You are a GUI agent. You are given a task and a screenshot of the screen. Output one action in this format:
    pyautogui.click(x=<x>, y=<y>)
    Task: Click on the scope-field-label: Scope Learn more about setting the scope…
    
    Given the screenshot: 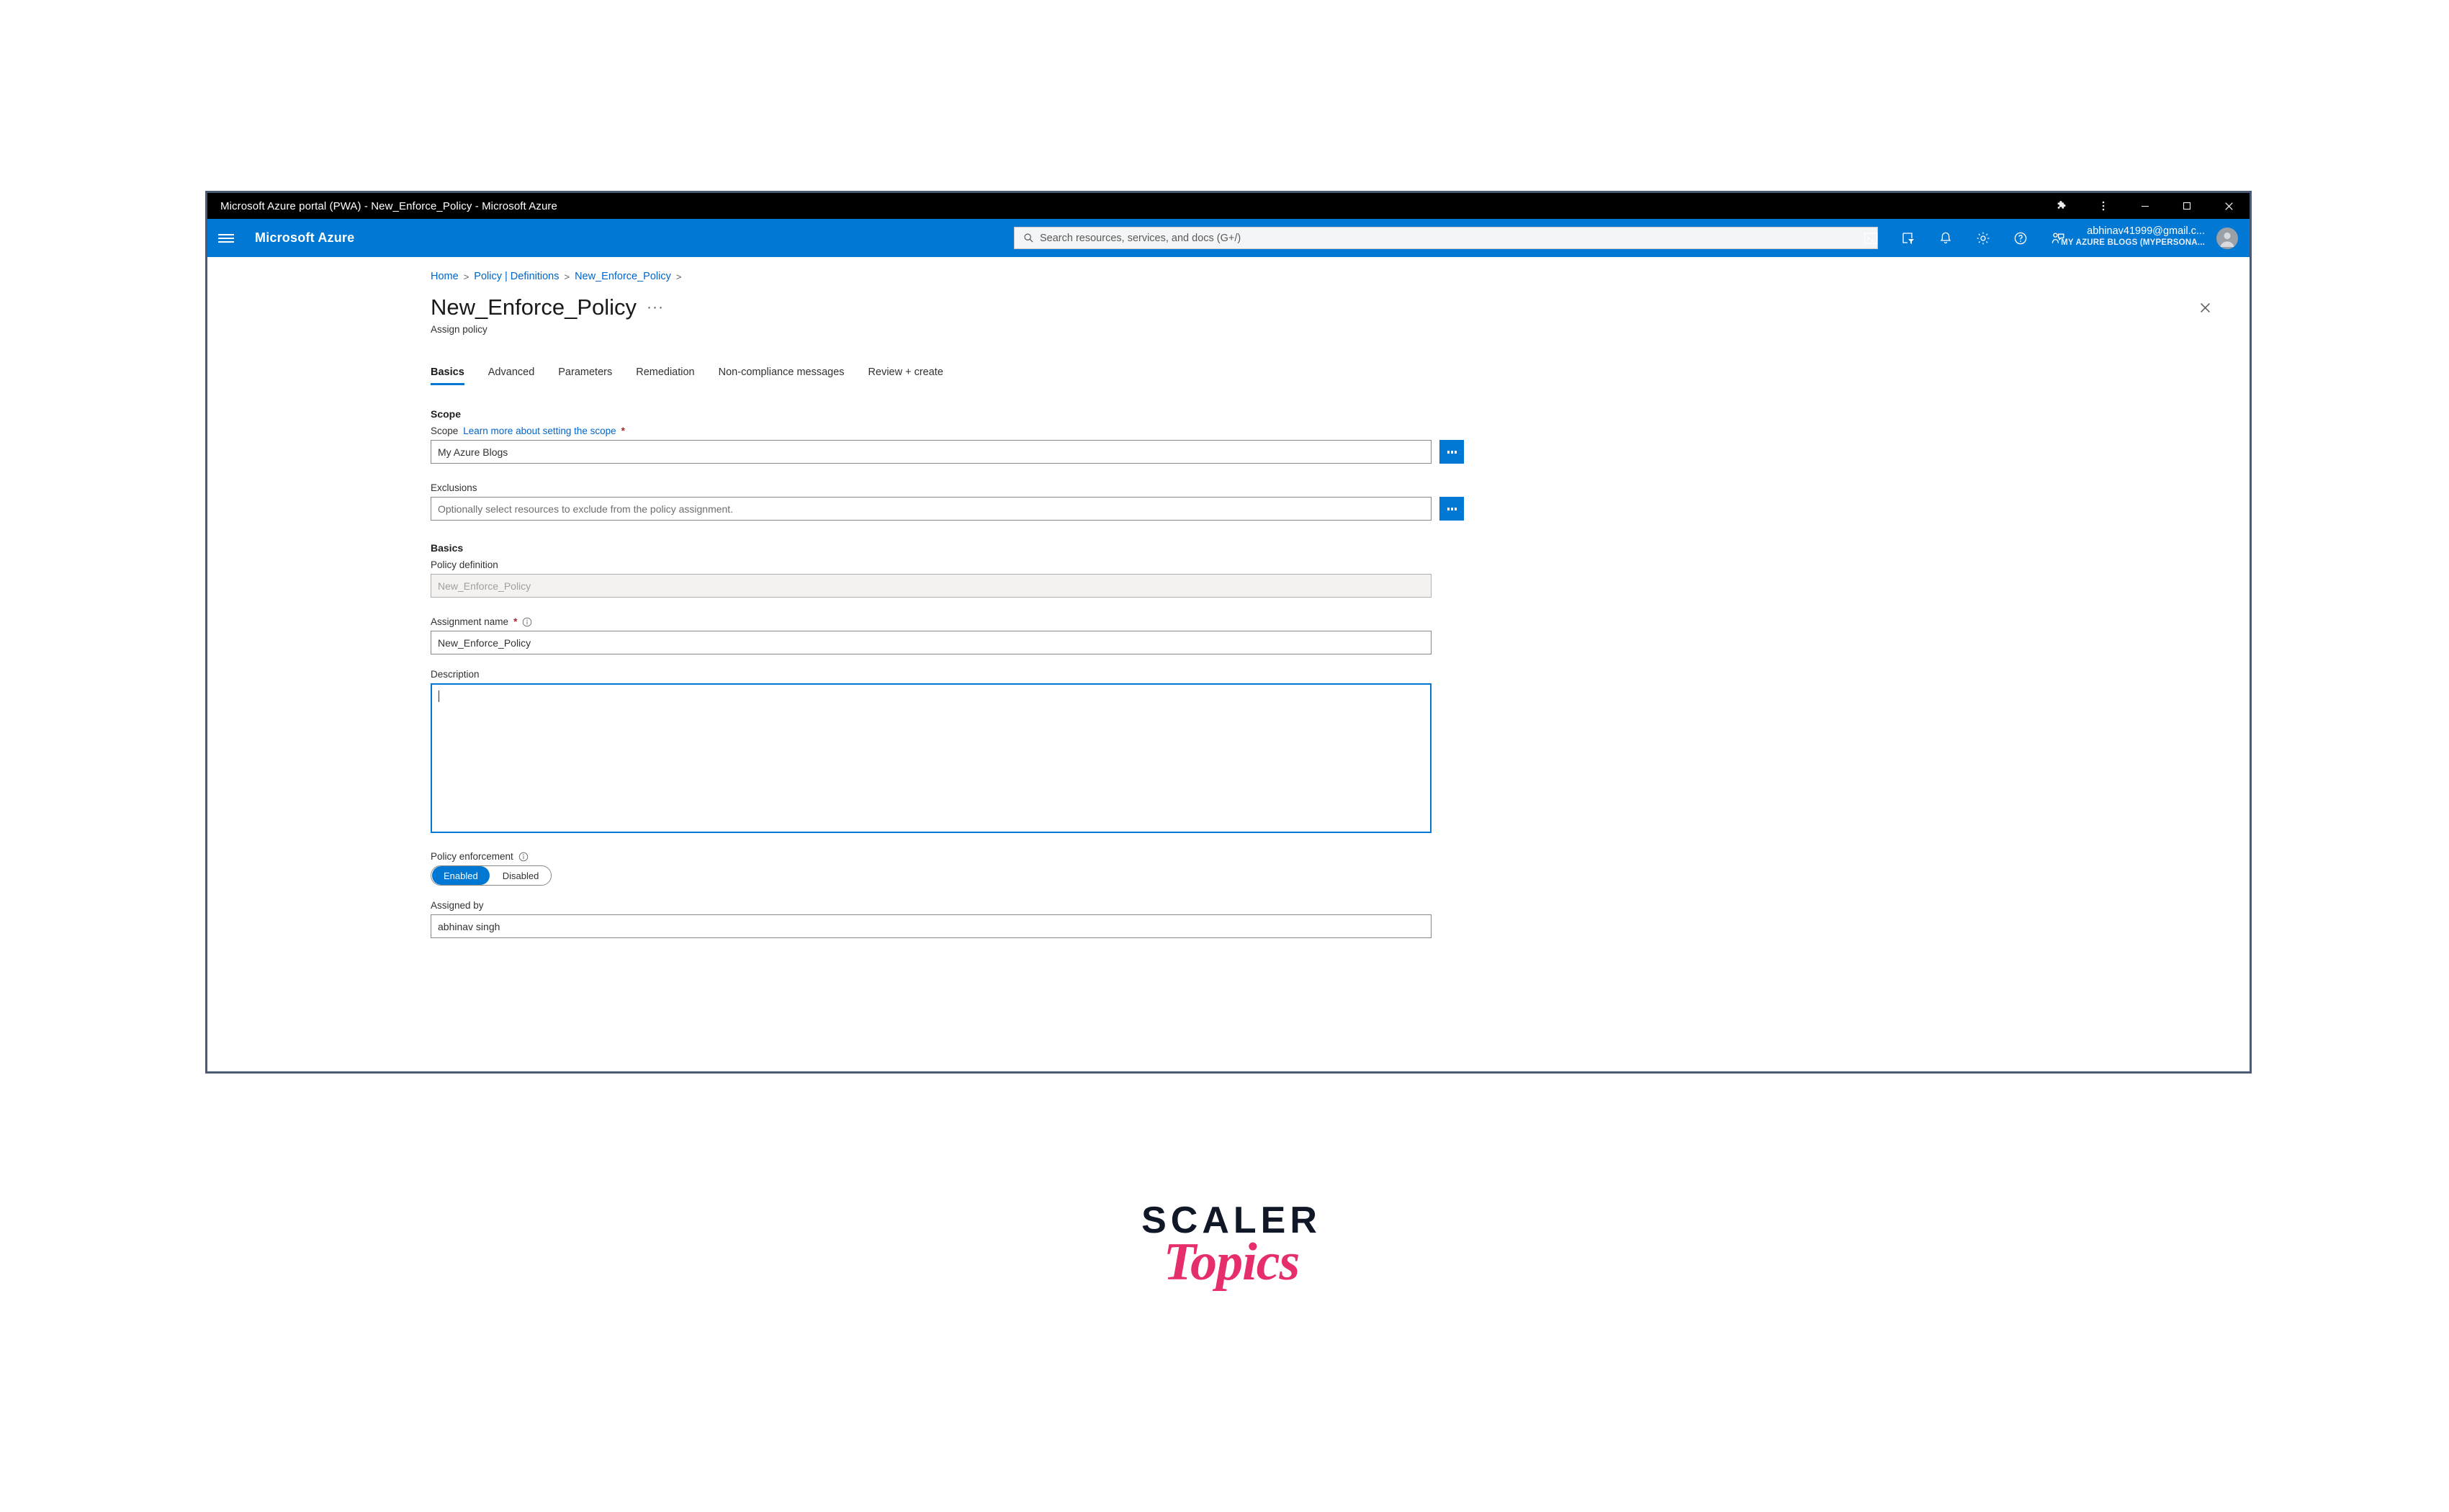 What is the action you would take?
    pyautogui.click(x=1295, y=431)
    